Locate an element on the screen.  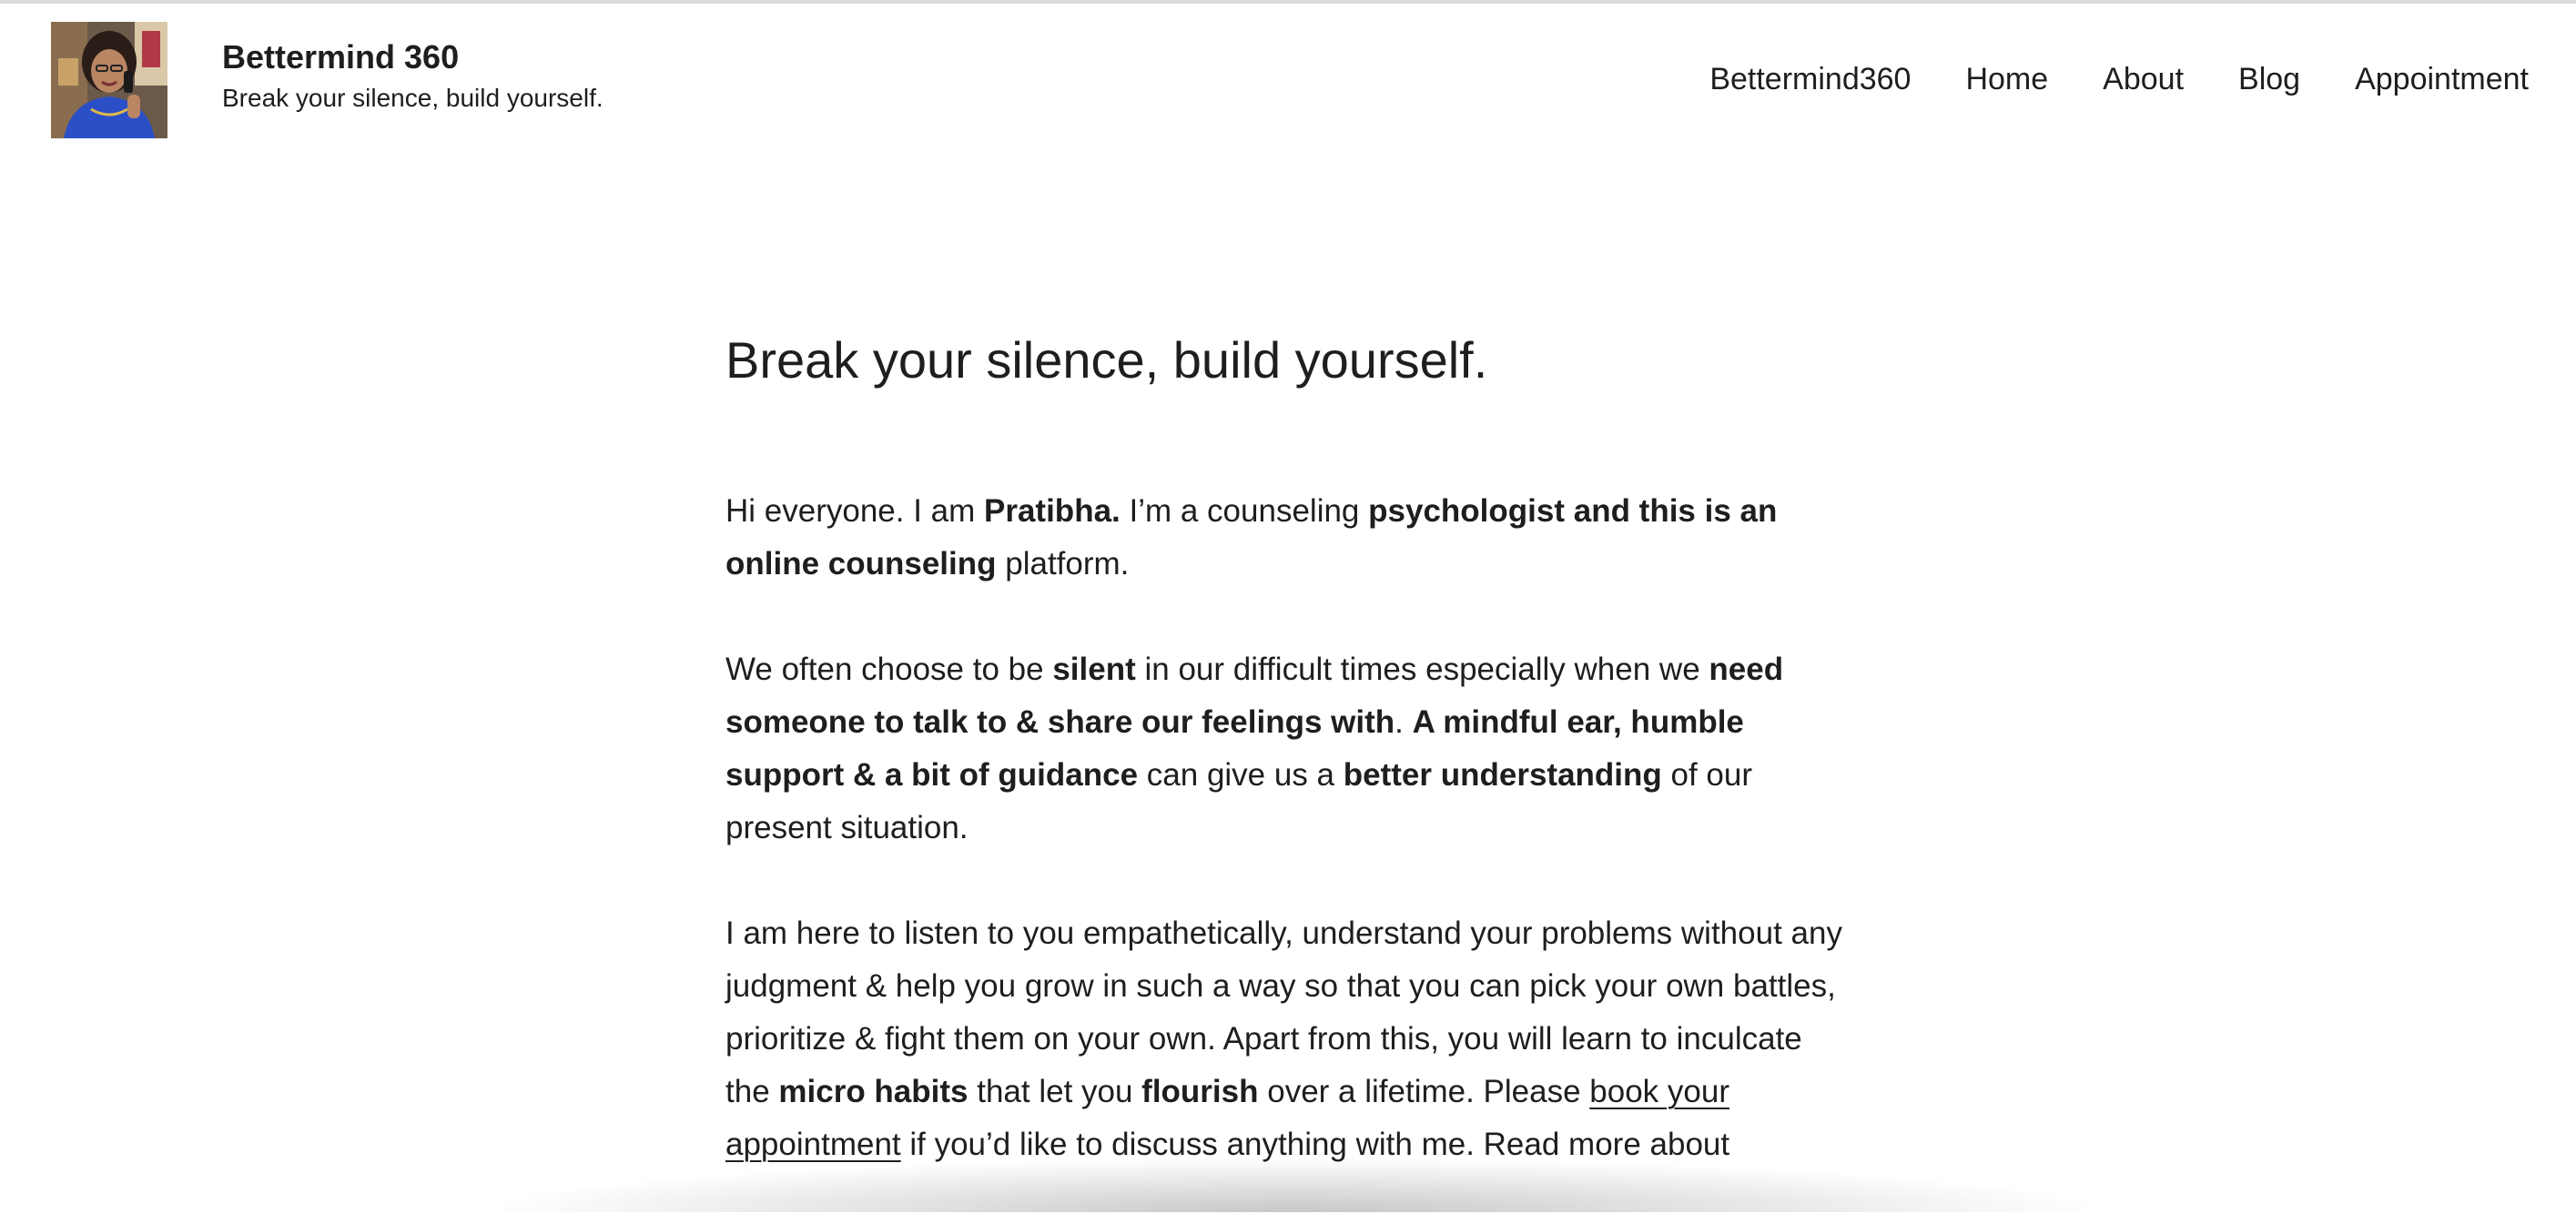
avatar is located at coordinates (109, 80).